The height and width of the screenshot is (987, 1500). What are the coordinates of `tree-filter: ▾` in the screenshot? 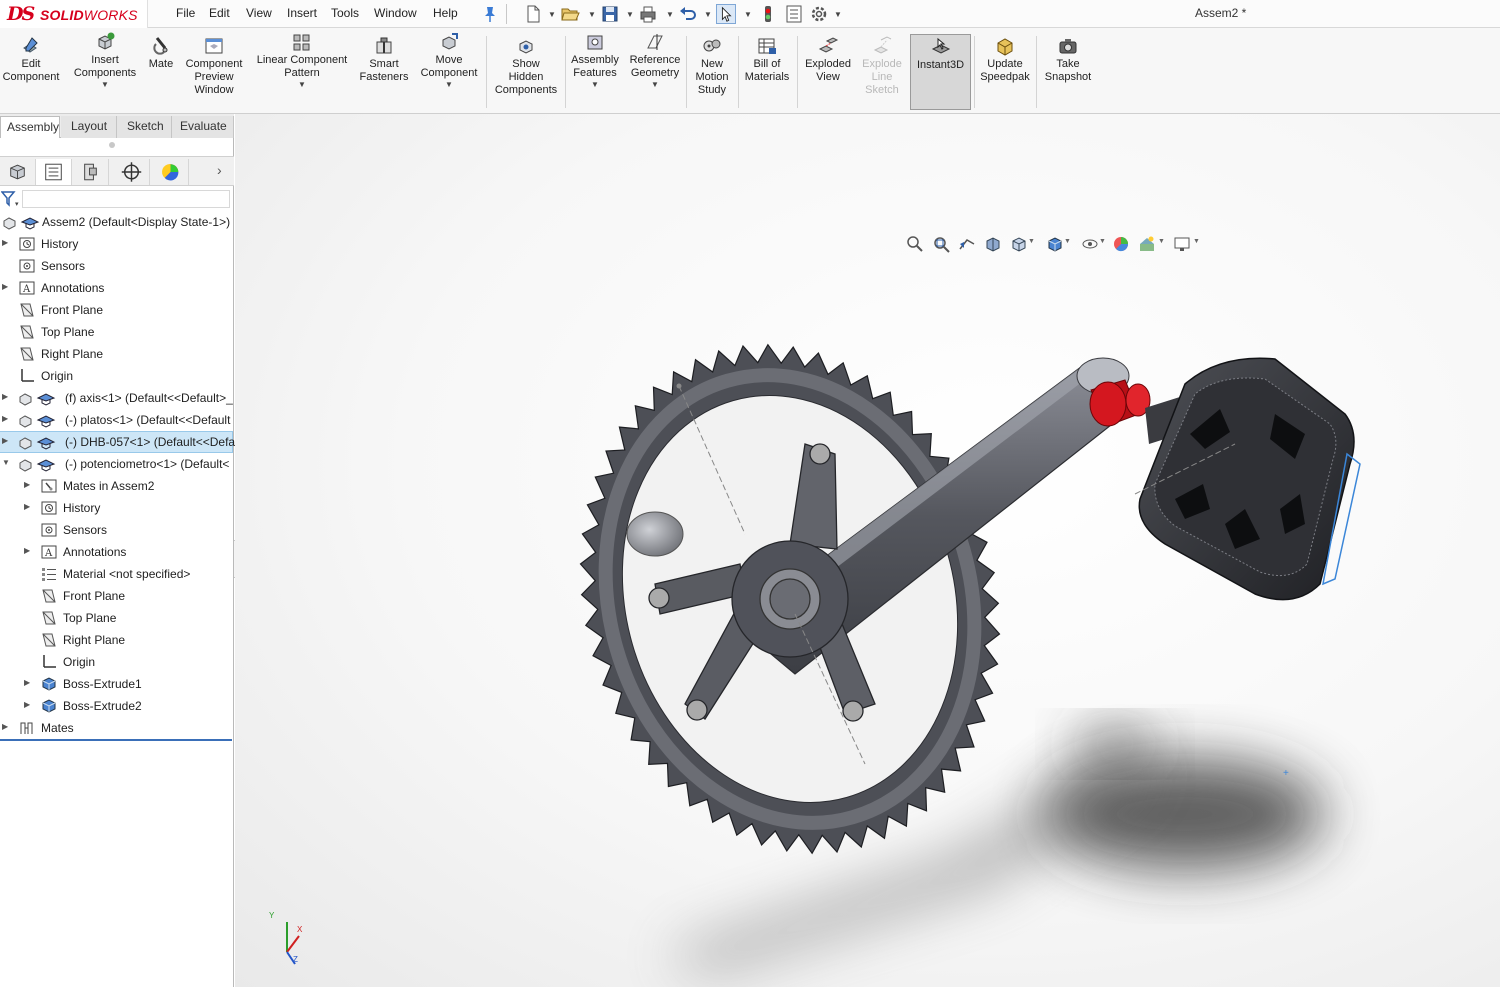 It's located at (117, 199).